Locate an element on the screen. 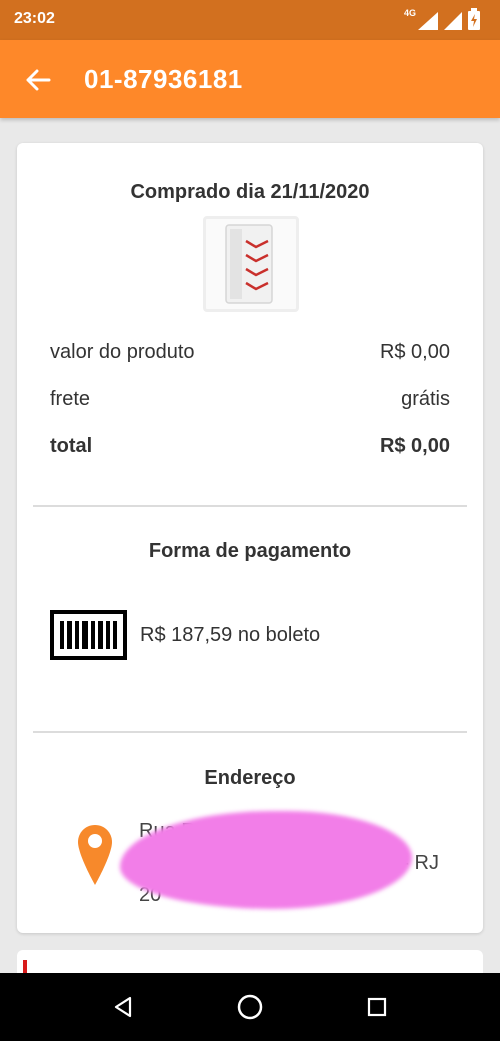 This screenshot has width=500, height=1041. network-type: 4G is located at coordinates (409, 13).